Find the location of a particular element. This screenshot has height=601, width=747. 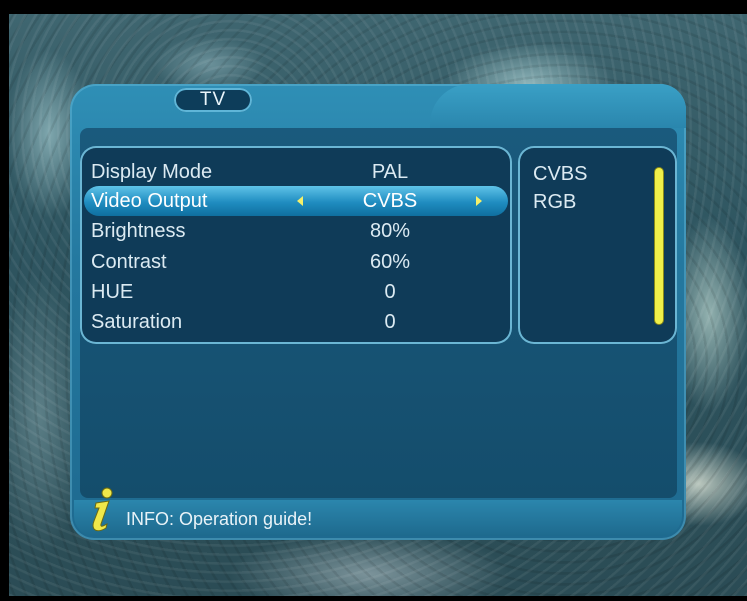

frame-border-bottom is located at coordinates (373, 598).